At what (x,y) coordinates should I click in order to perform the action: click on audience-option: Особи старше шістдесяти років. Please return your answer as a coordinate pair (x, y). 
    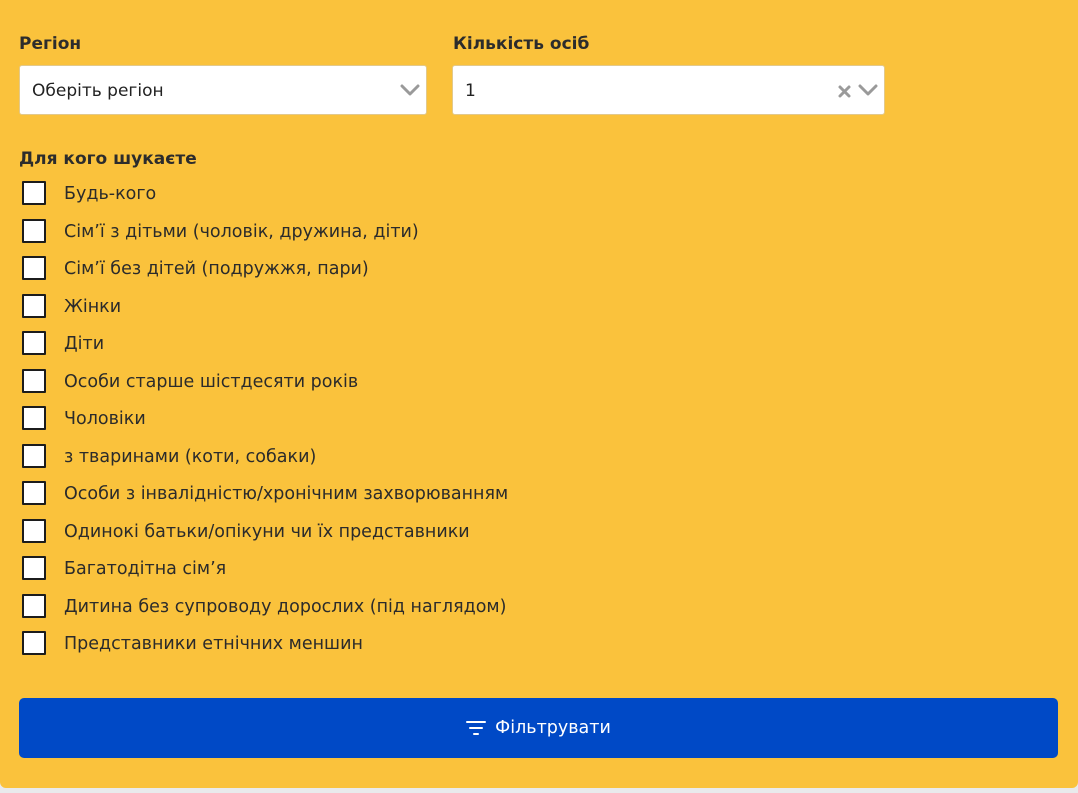
    Looking at the image, I should click on (265, 387).